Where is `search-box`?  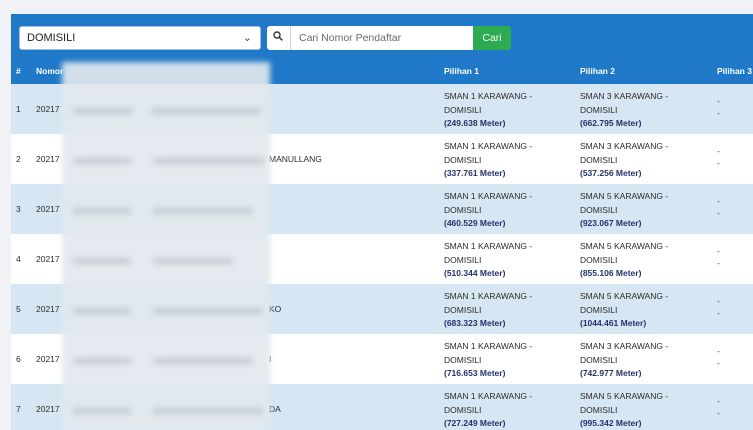 search-box is located at coordinates (370, 38).